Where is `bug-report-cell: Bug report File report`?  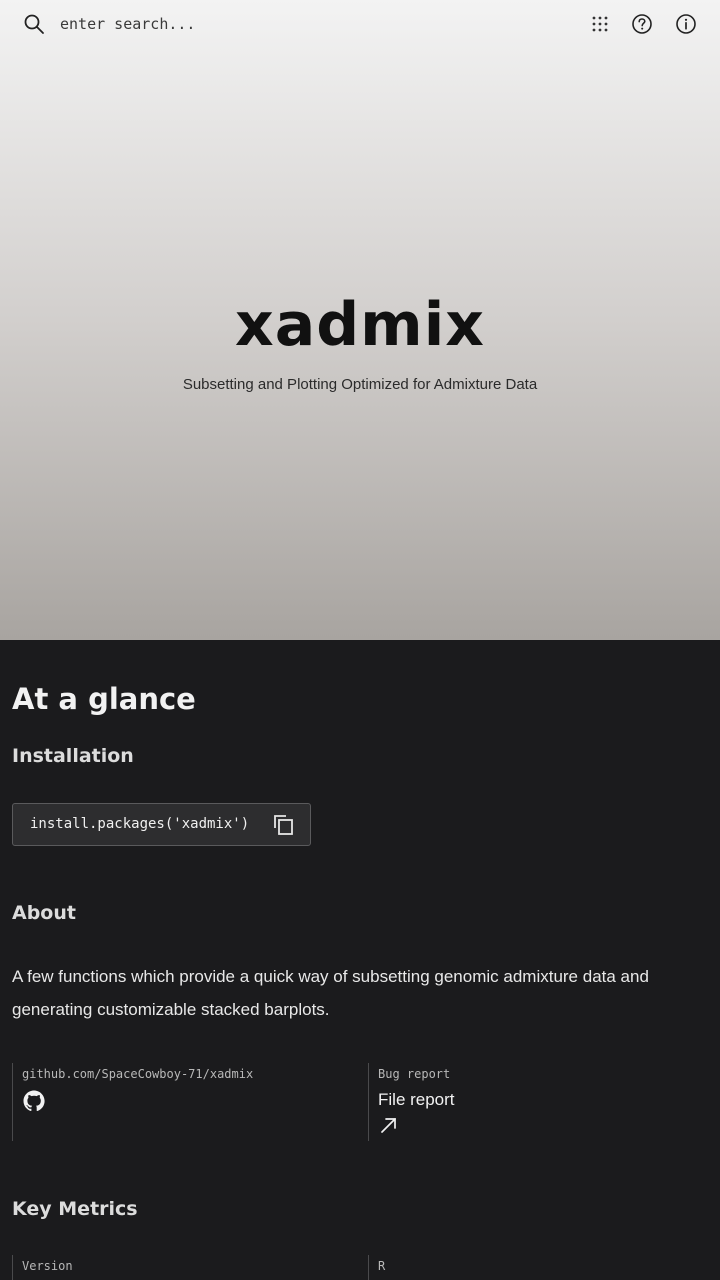
bug-report-cell: Bug report File report is located at coordinates (538, 1102).